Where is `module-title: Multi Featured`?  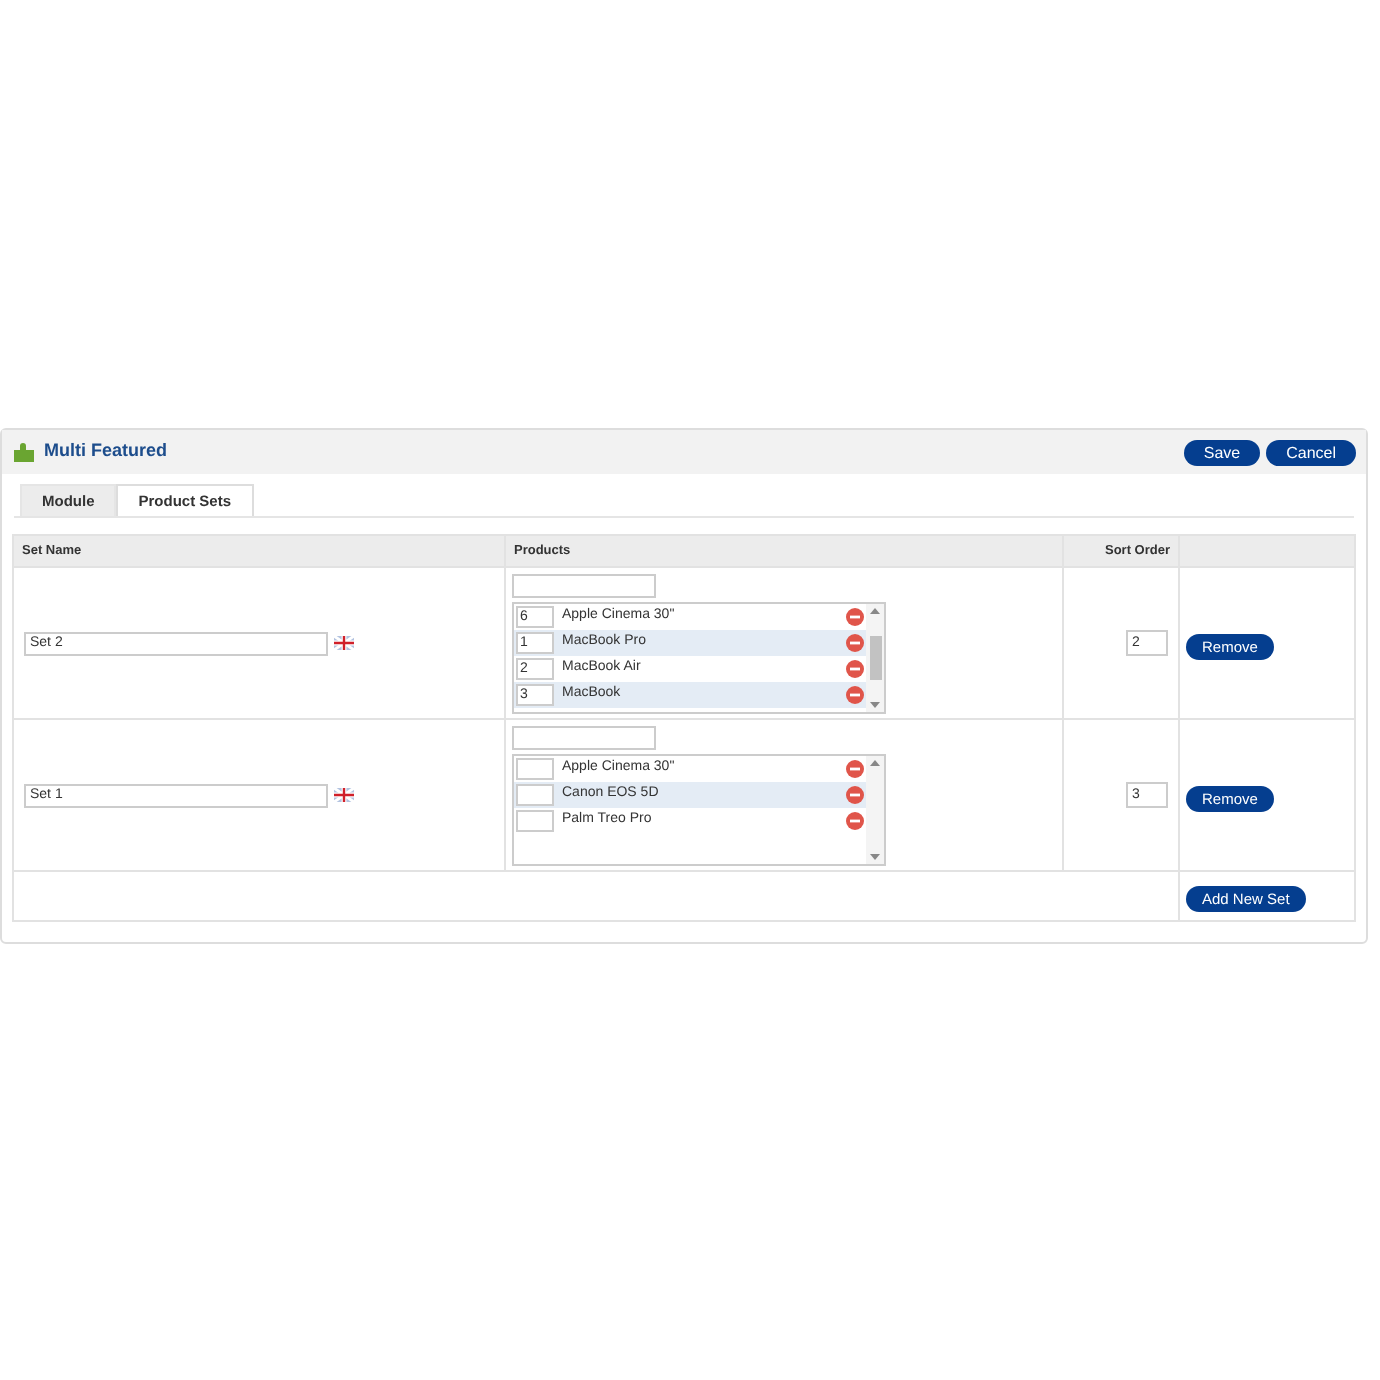
module-title: Multi Featured is located at coordinates (106, 451).